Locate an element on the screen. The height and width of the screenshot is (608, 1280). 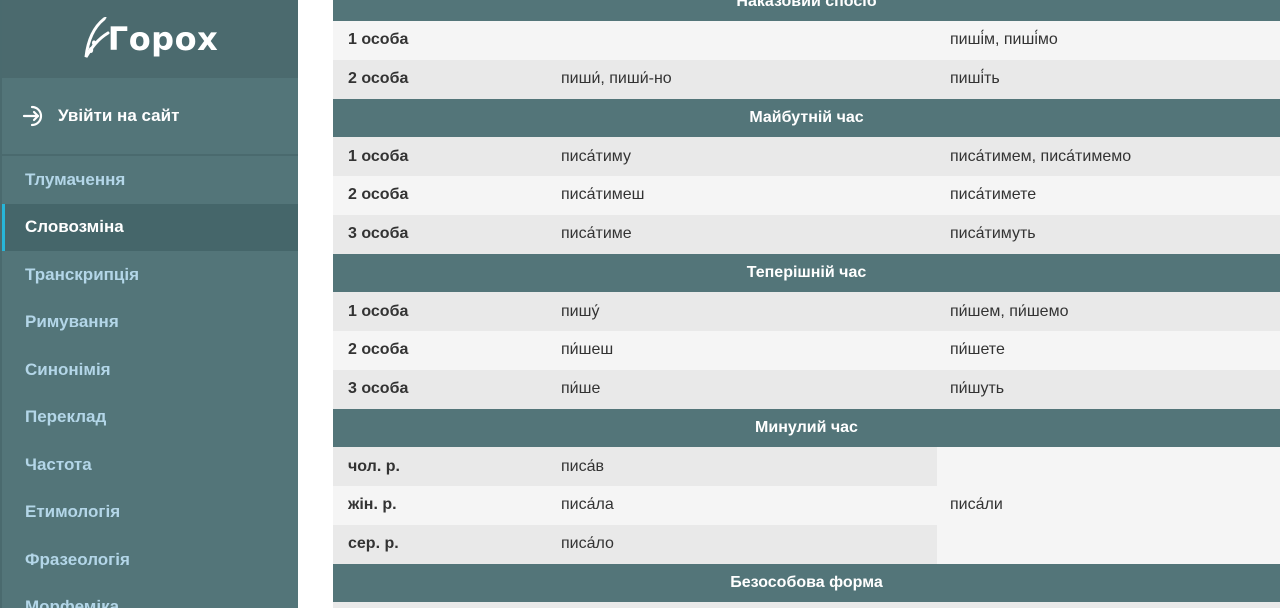
table-row: жін. р. писа́ла is located at coordinates (635, 505).